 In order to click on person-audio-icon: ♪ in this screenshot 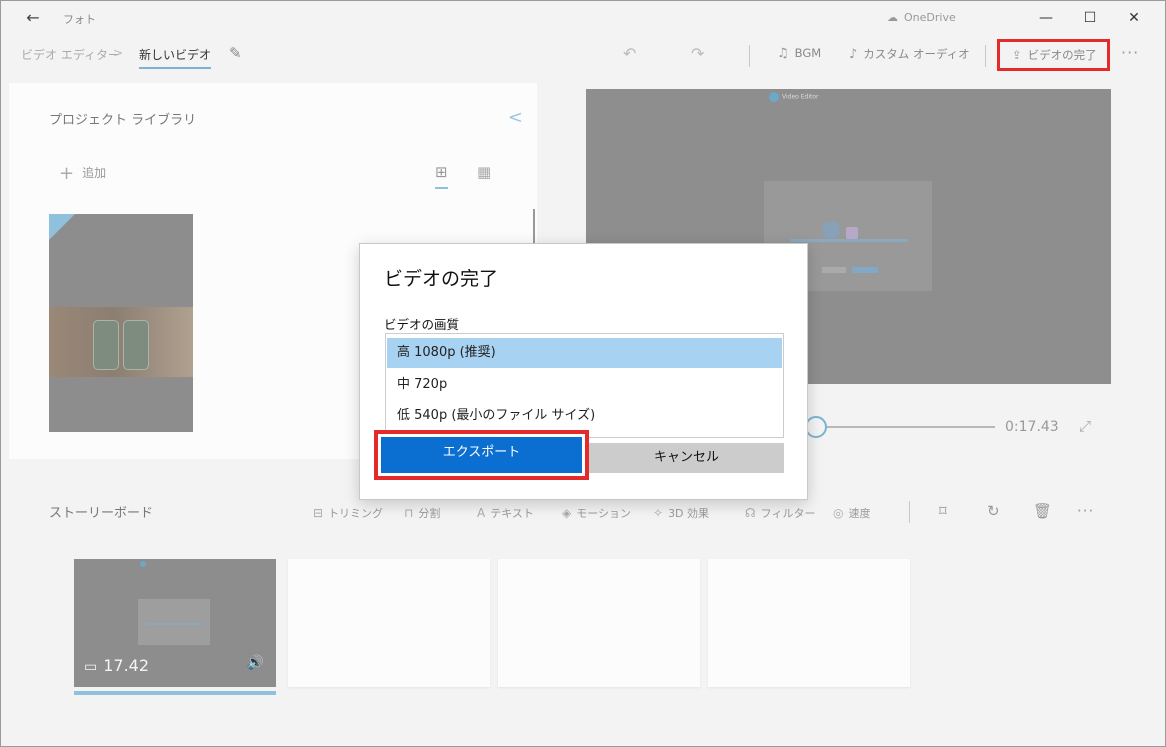, I will do `click(853, 54)`.